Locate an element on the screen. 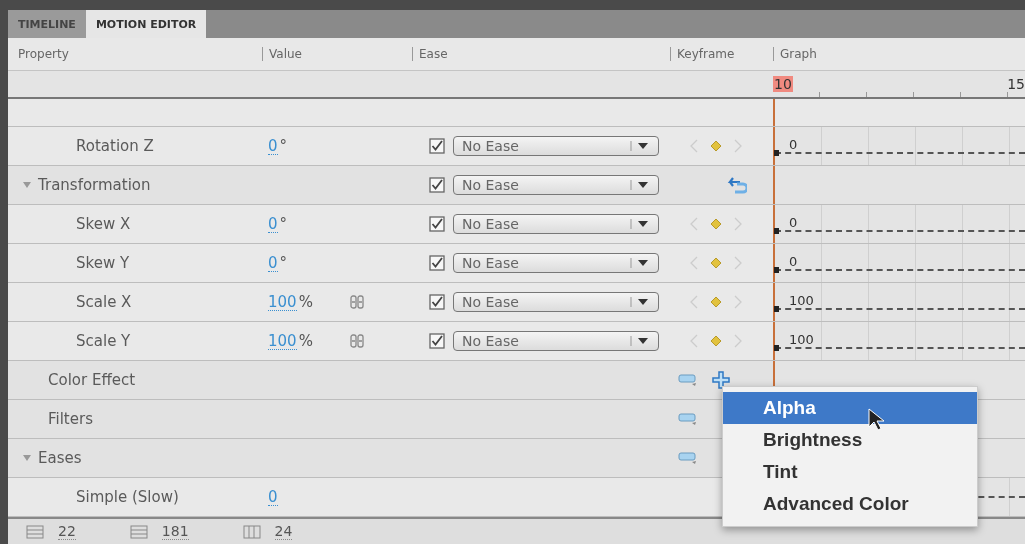  panel-tab: TIMELINE is located at coordinates (47, 24).